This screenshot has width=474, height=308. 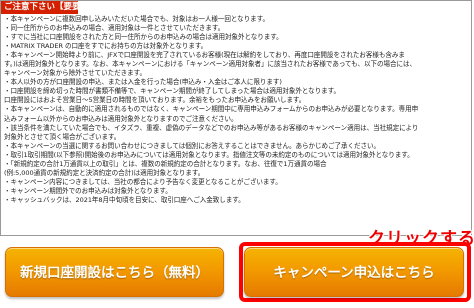 What do you see at coordinates (75, 73) in the screenshot?
I see `notice-line: キャンペーン対象から除外させていただきます。` at bounding box center [75, 73].